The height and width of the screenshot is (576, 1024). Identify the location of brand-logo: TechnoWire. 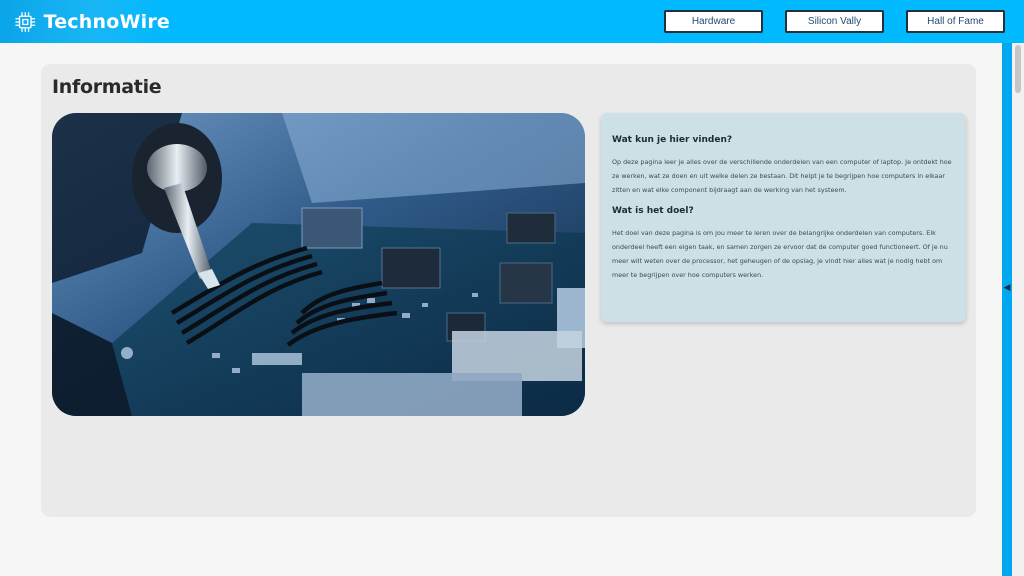
(85, 21).